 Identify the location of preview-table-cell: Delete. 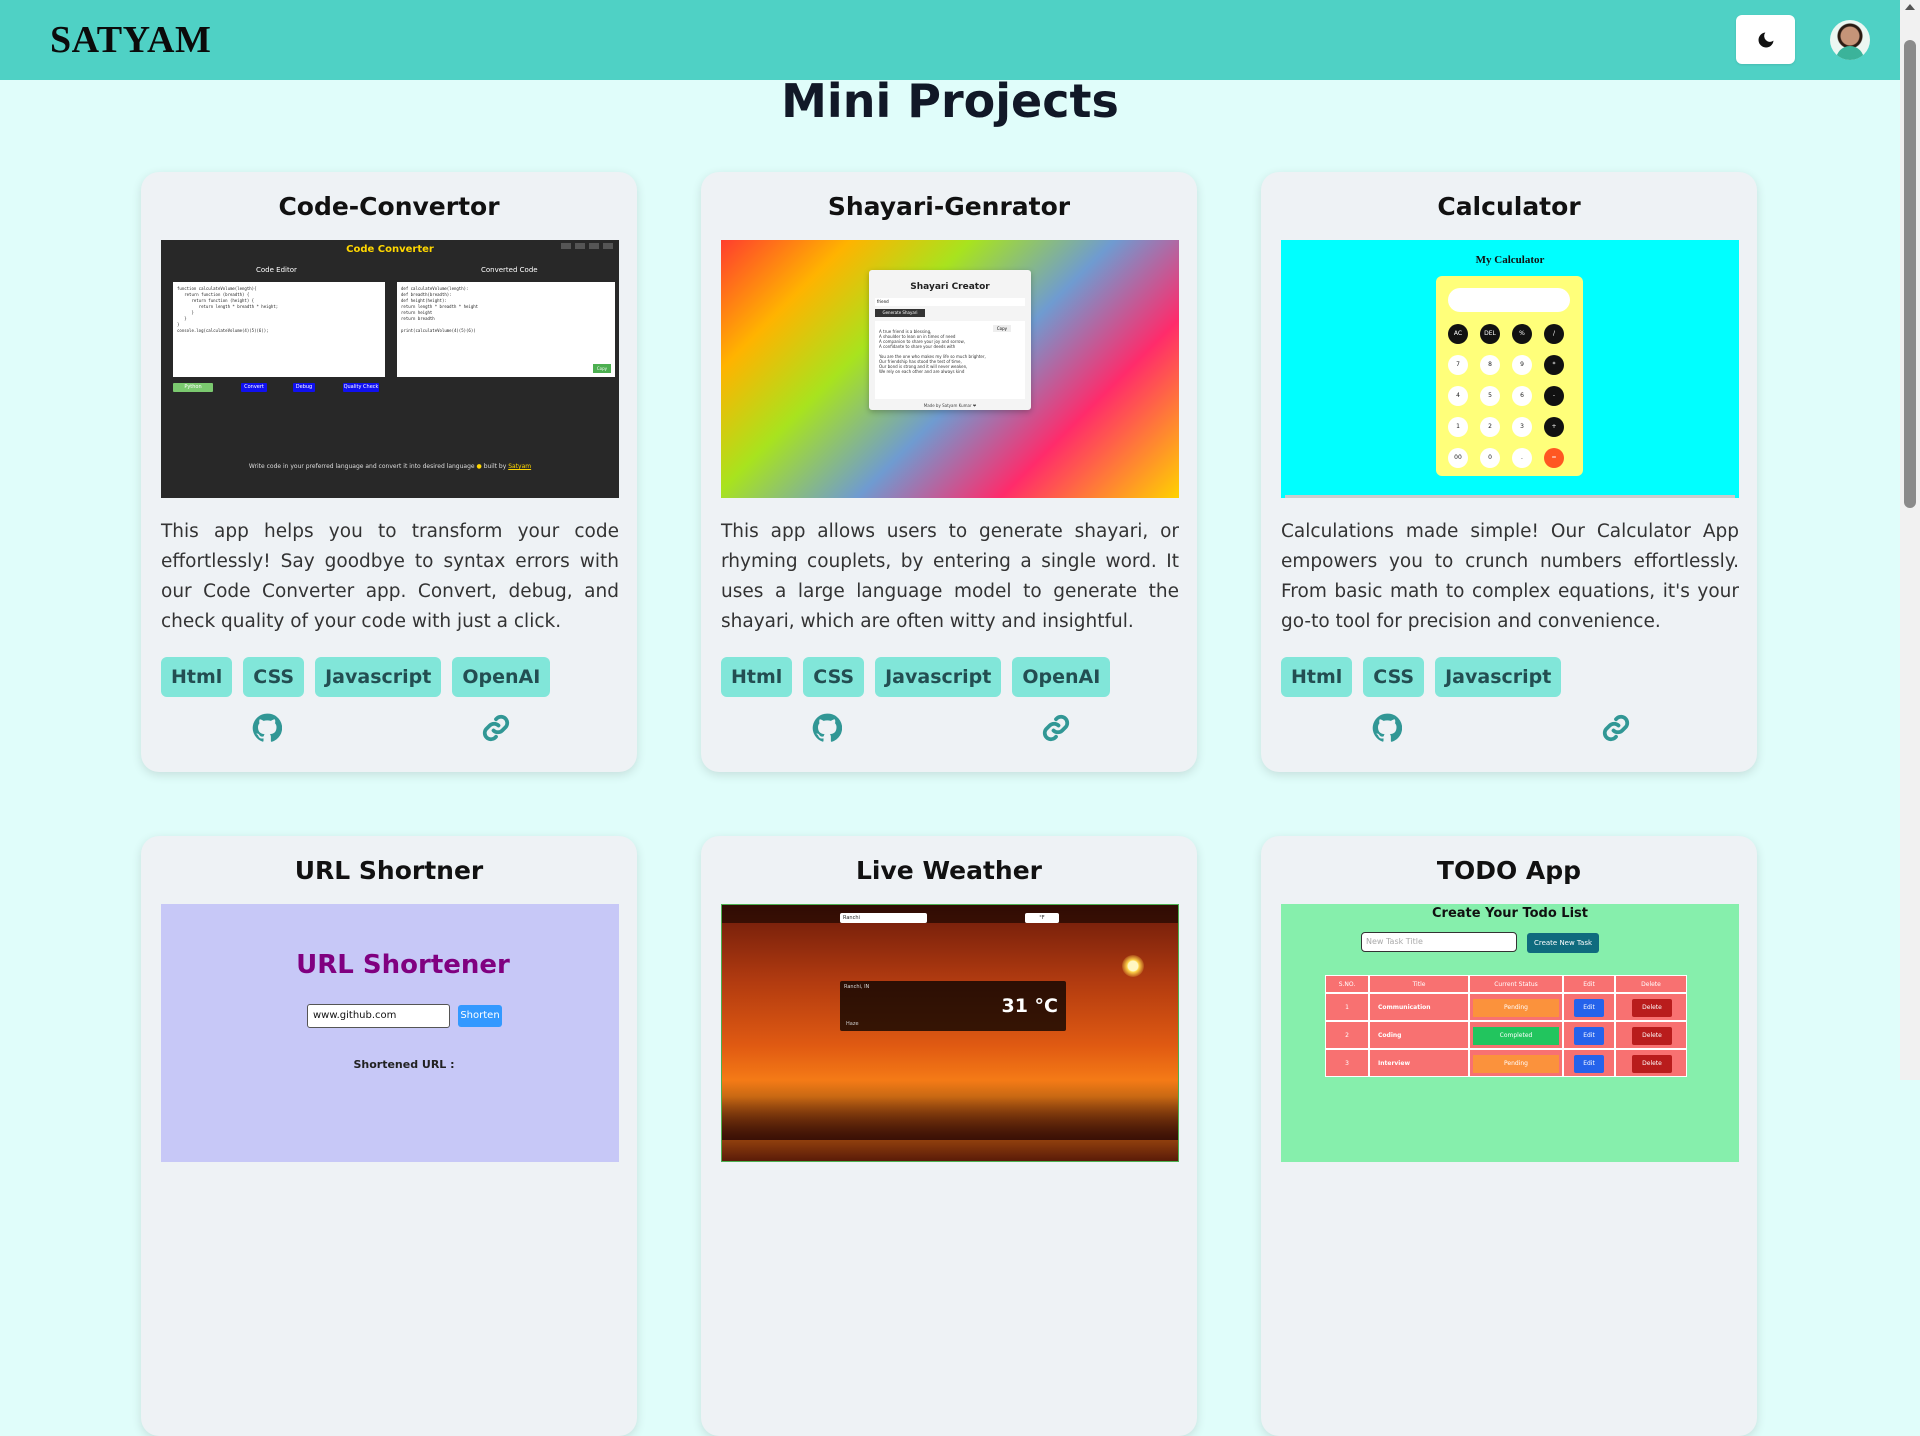
(1651, 1035).